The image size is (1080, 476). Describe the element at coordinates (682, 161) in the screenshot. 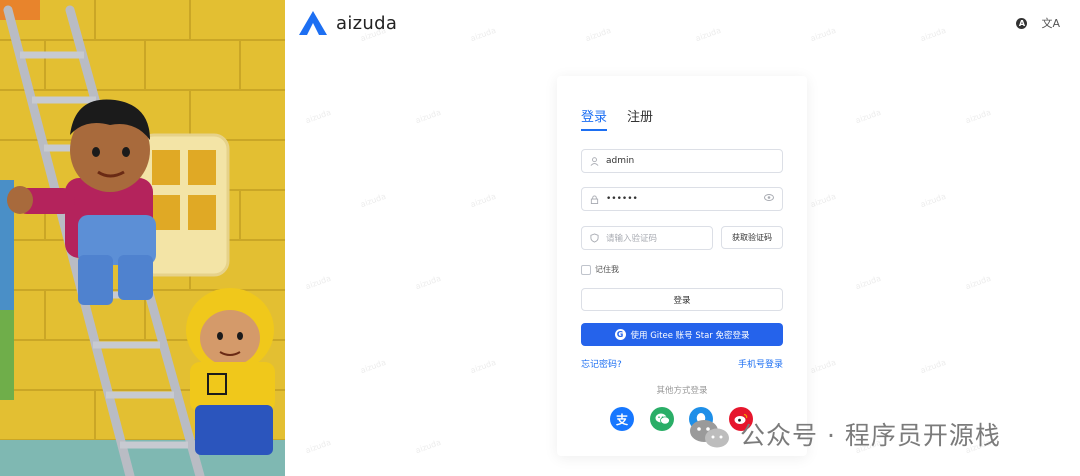

I see `username-field: admin` at that location.